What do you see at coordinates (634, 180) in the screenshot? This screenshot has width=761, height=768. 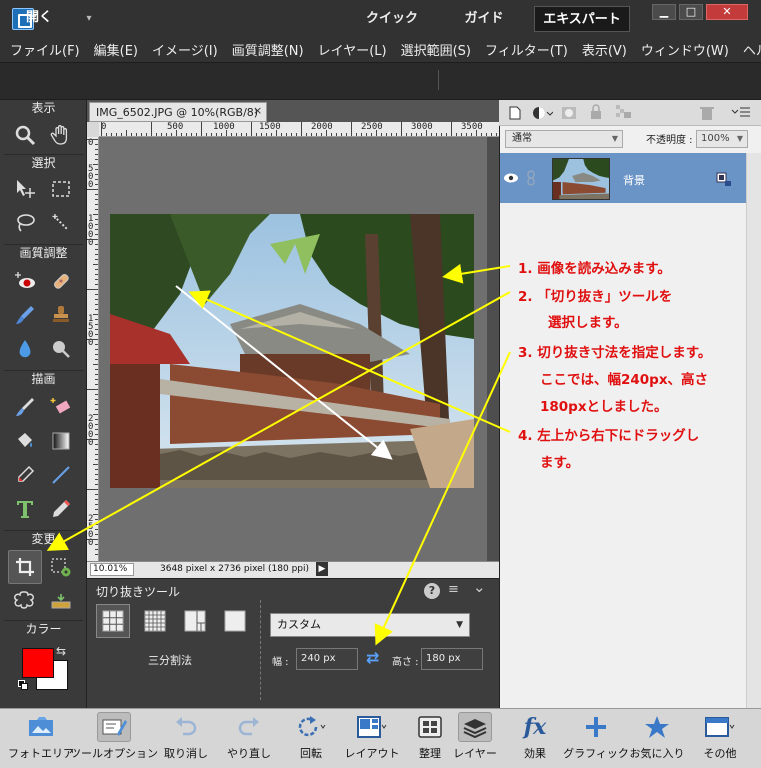 I see `layer-name: 背景` at bounding box center [634, 180].